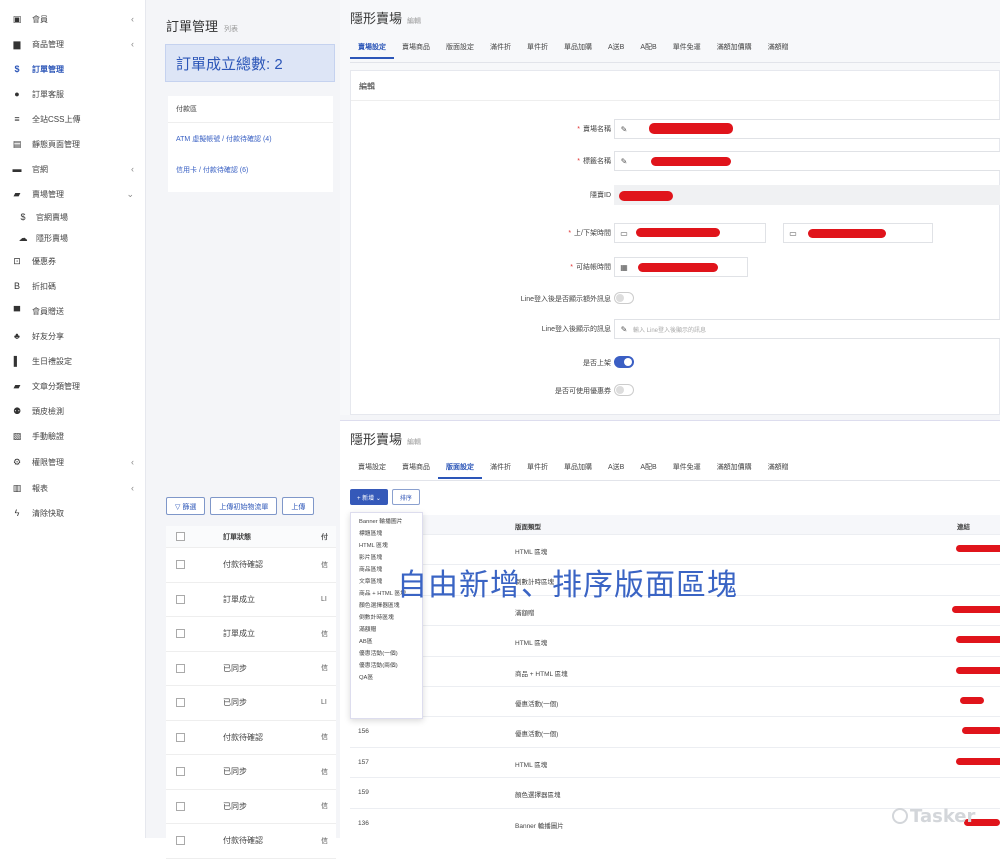  Describe the element at coordinates (589, 233) in the screenshot. I see `label-schedule: * 上/下架時間` at that location.